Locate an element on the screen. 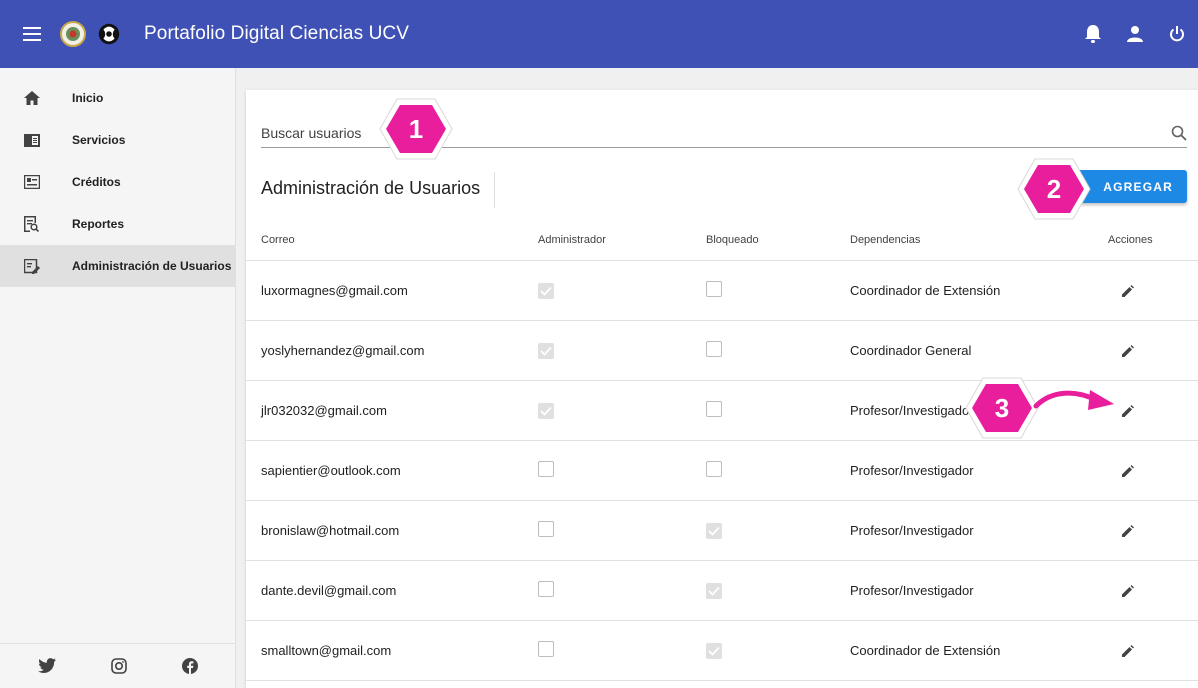 Image resolution: width=1198 pixels, height=688 pixels. callout-number: 3 is located at coordinates (1002, 407).